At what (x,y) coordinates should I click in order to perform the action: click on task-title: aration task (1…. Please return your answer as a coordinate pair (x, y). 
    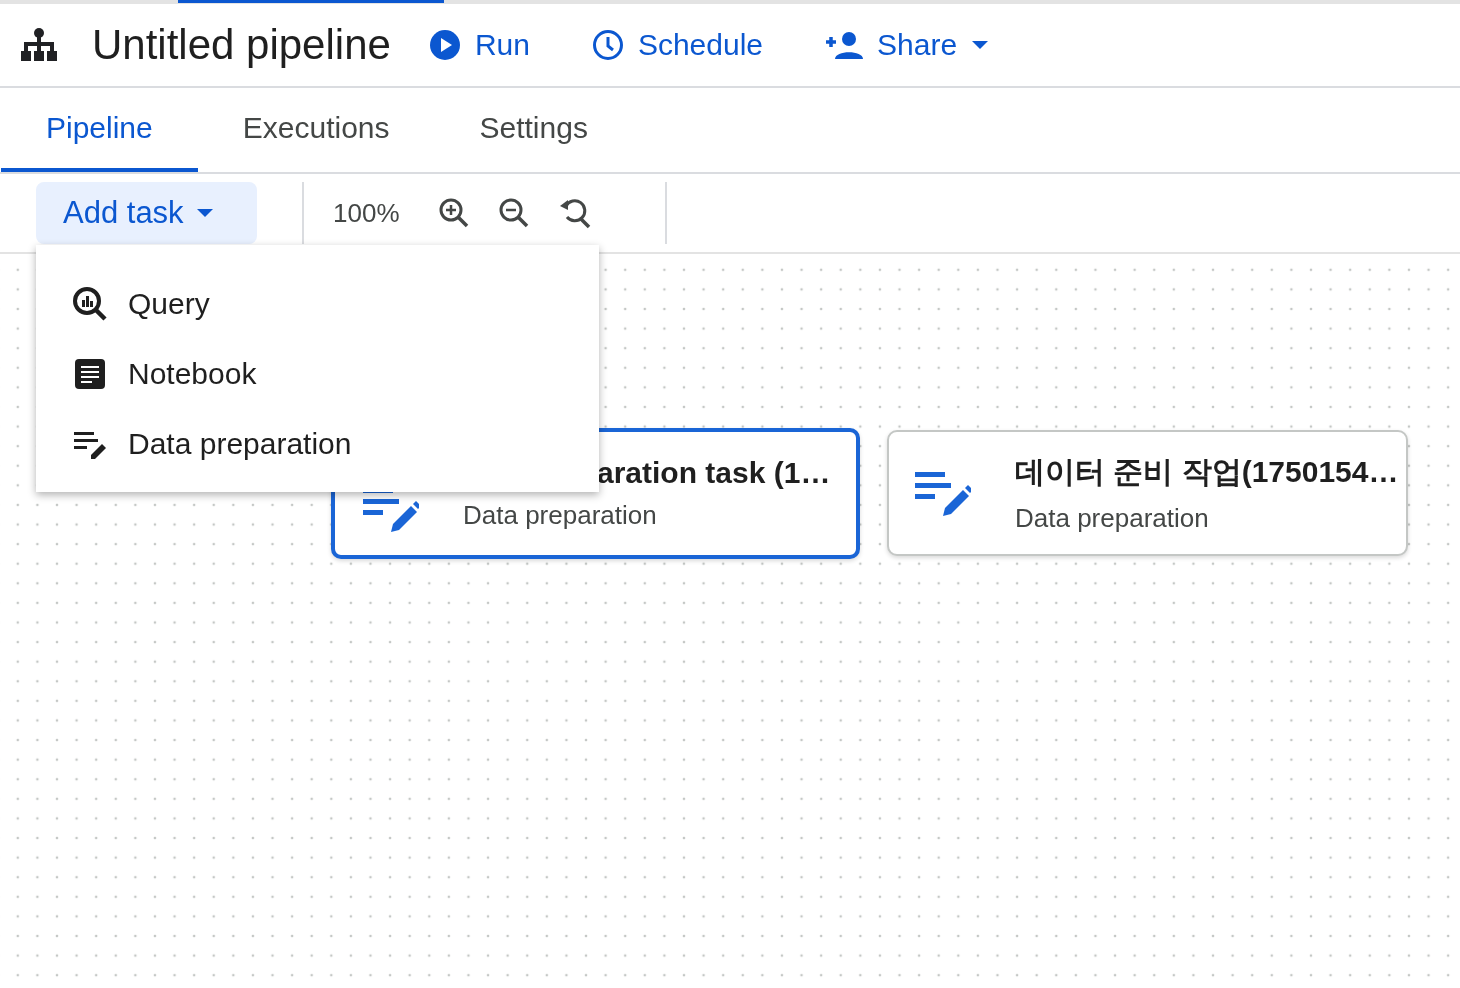
    Looking at the image, I should click on (714, 473).